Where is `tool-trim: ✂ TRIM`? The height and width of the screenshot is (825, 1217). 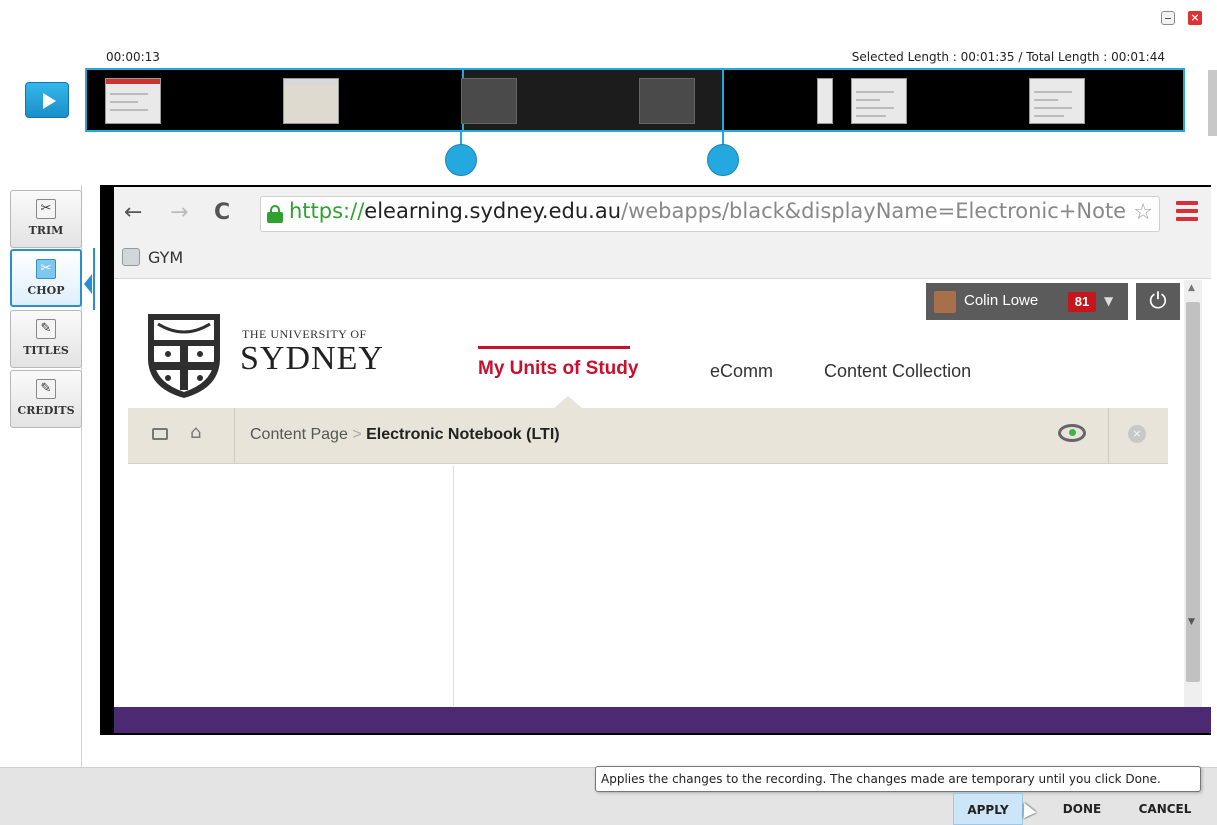
tool-trim: ✂ TRIM is located at coordinates (46, 219).